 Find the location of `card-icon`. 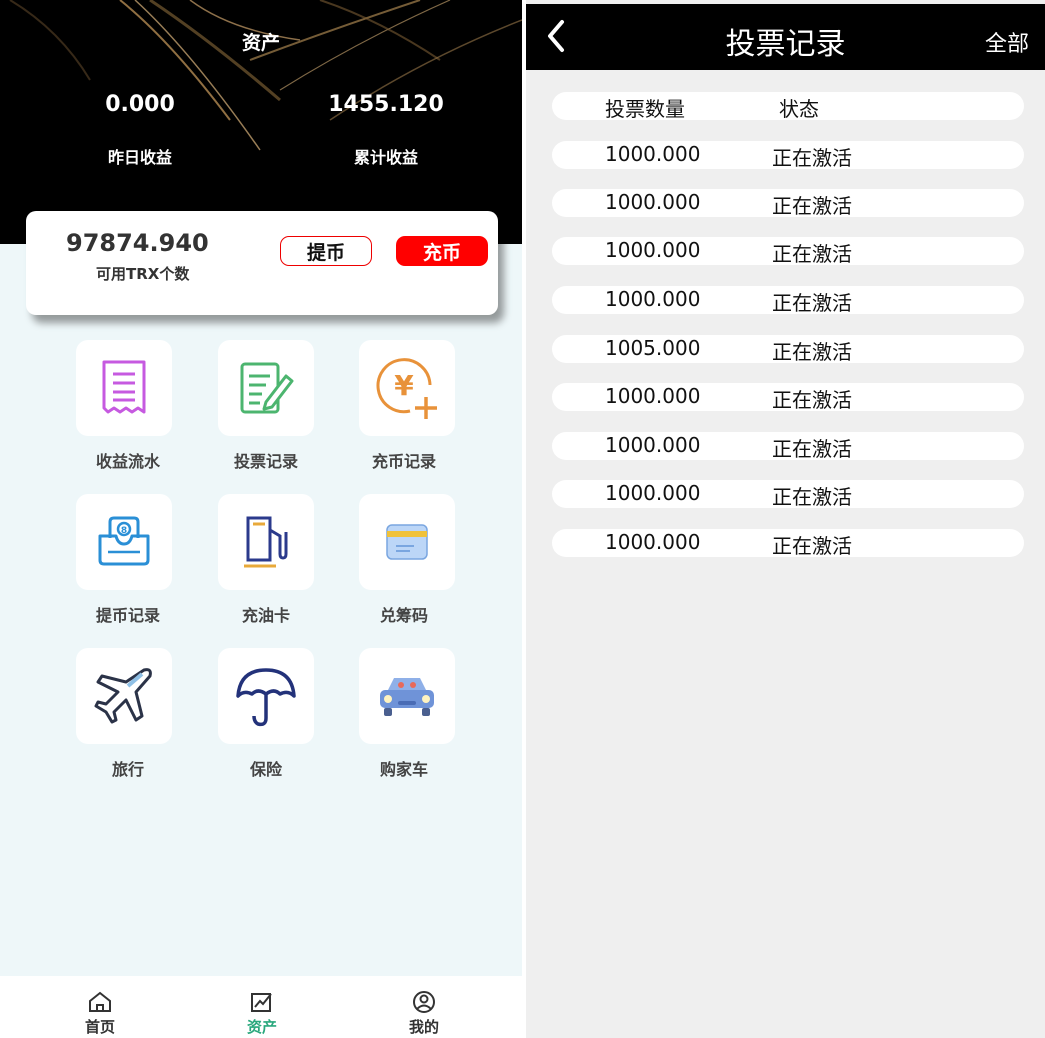

card-icon is located at coordinates (407, 542).